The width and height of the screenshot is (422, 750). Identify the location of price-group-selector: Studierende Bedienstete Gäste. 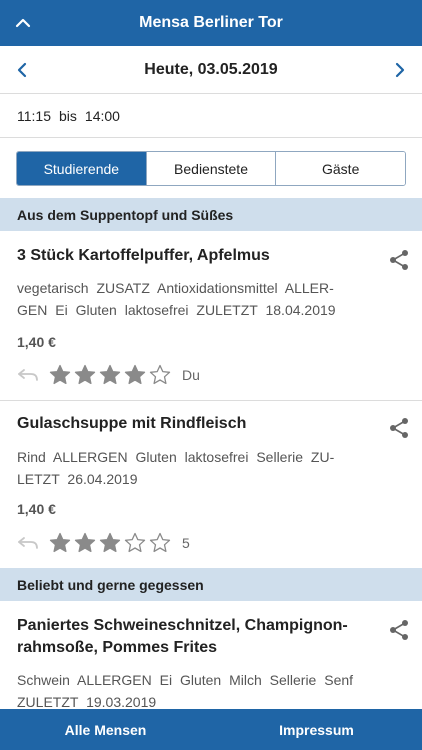
(211, 168).